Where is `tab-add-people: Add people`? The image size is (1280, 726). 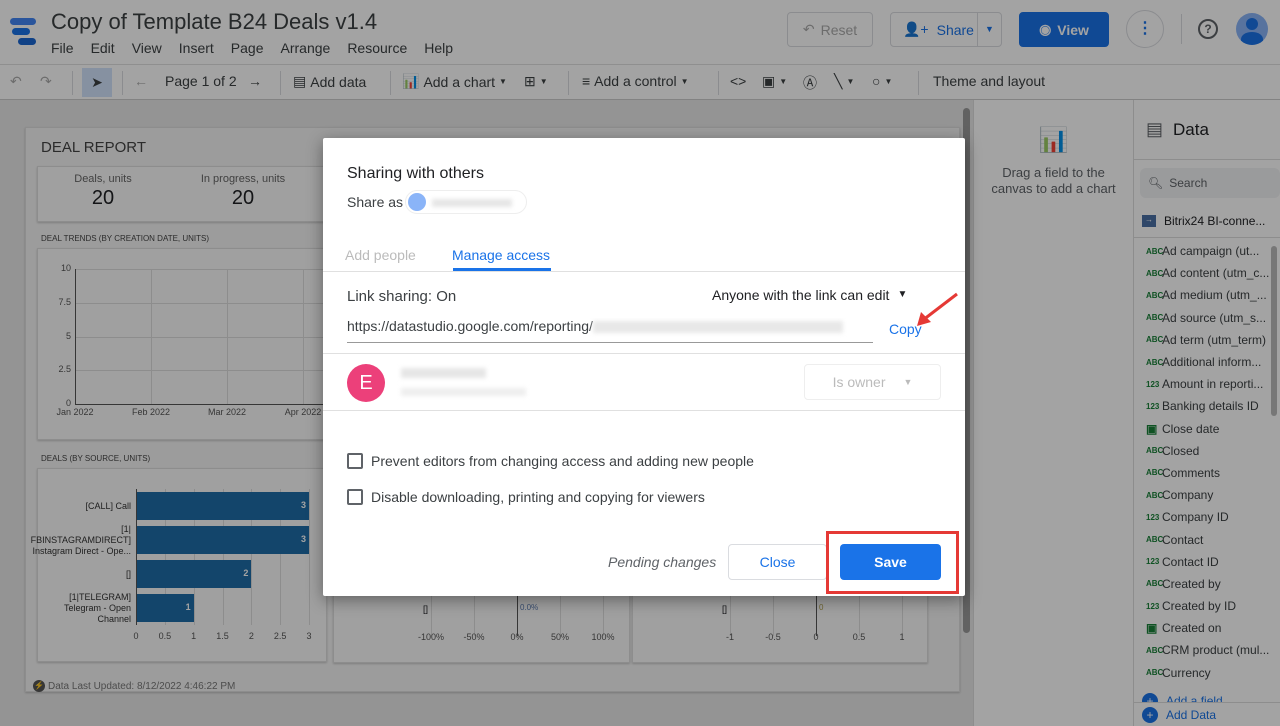 tab-add-people: Add people is located at coordinates (380, 255).